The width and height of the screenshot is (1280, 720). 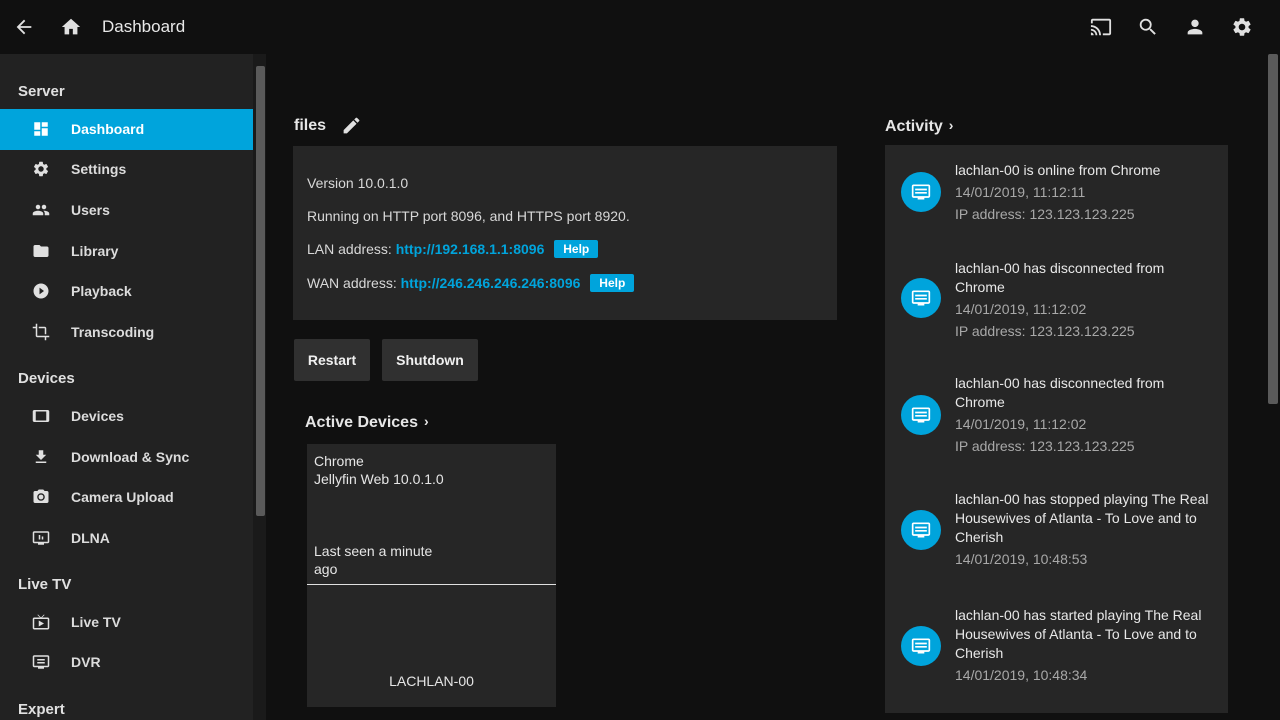 I want to click on sidebar-item-devices: Devices, so click(x=126, y=416).